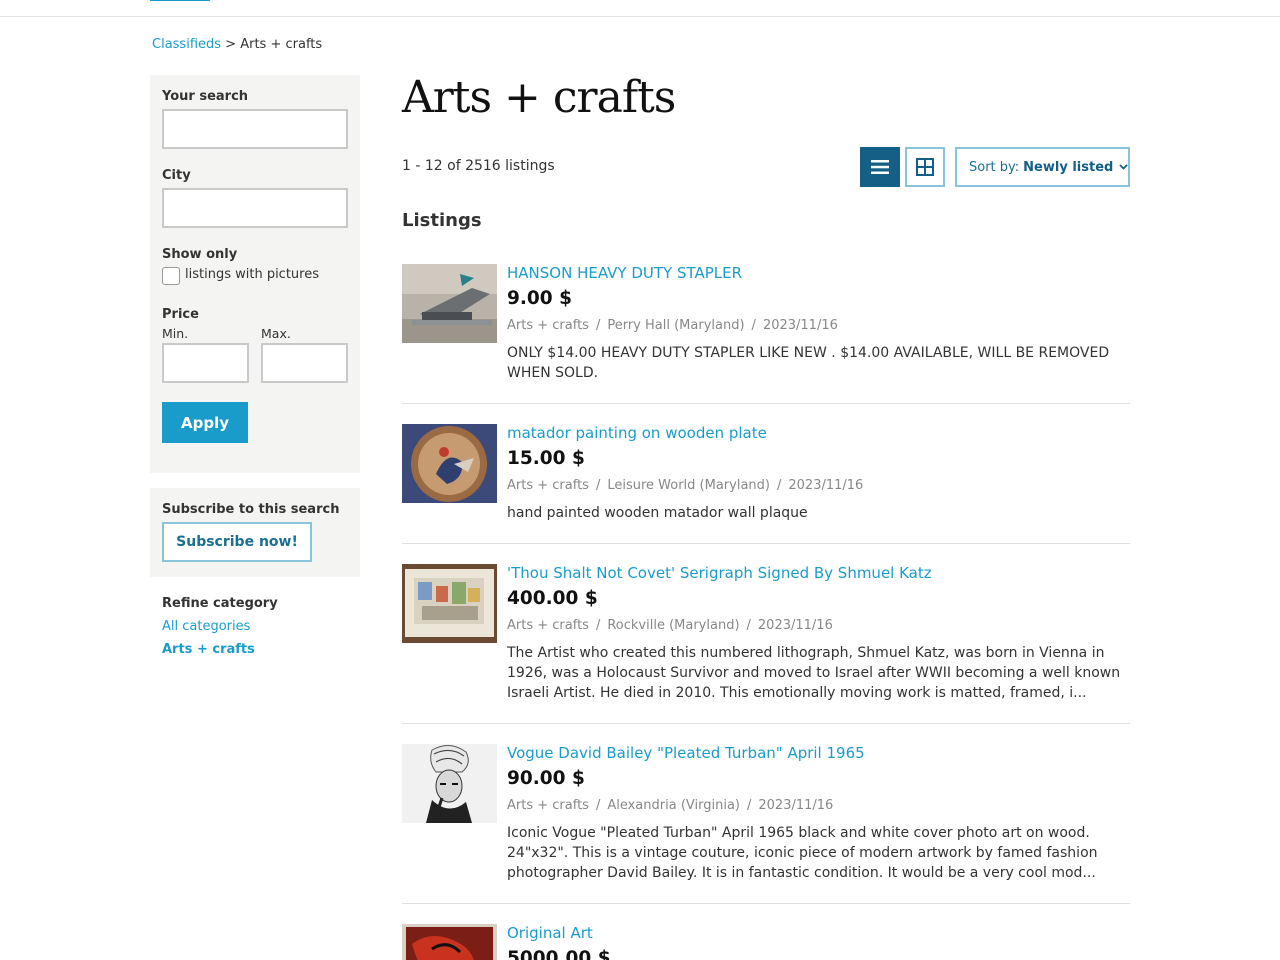  I want to click on listing-price: 5000.00 $, so click(559, 954).